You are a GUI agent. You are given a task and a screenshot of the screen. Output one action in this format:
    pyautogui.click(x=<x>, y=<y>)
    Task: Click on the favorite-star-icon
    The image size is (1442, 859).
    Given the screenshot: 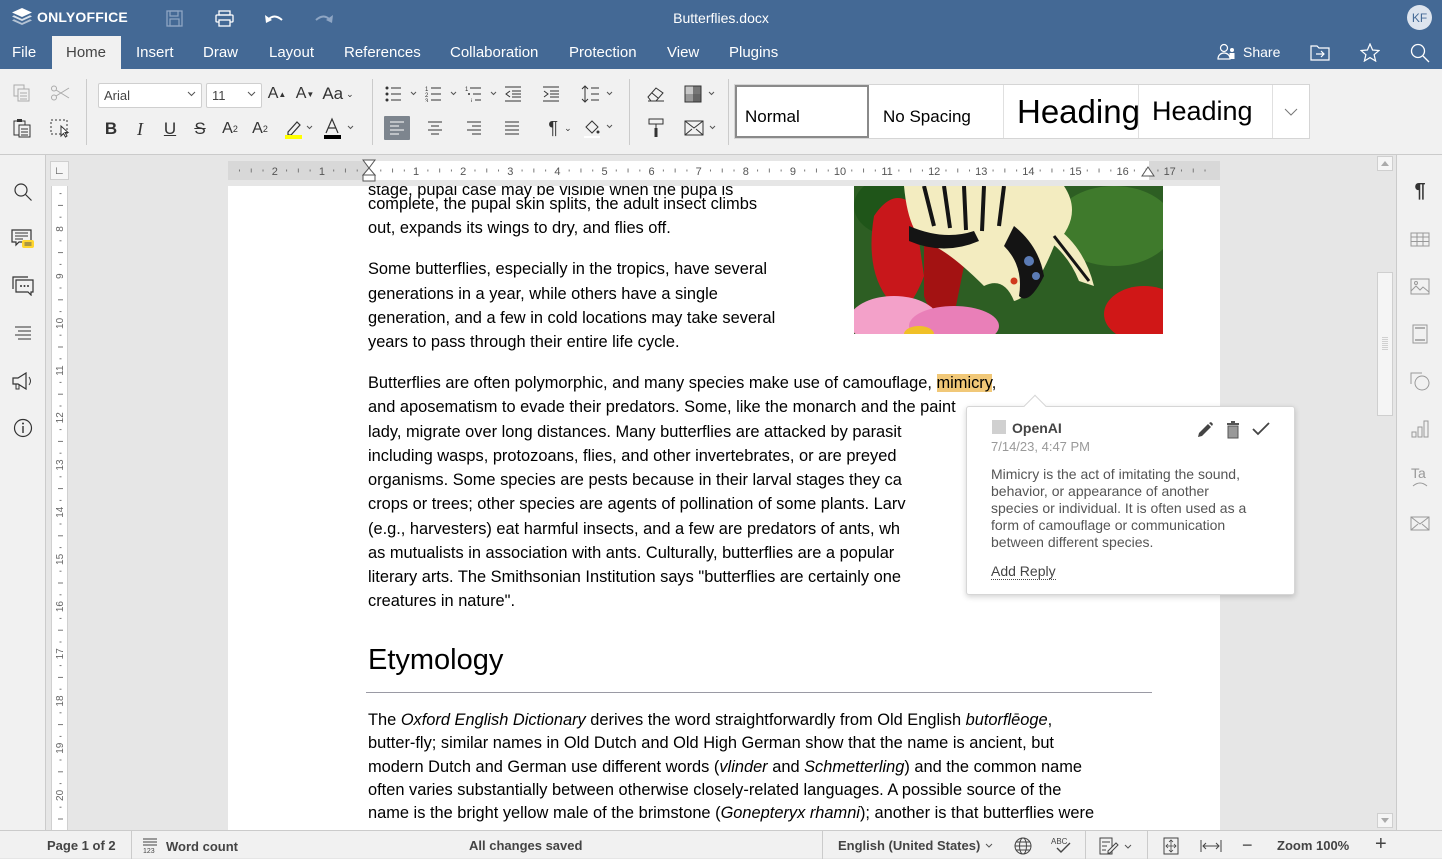 What is the action you would take?
    pyautogui.click(x=1370, y=54)
    